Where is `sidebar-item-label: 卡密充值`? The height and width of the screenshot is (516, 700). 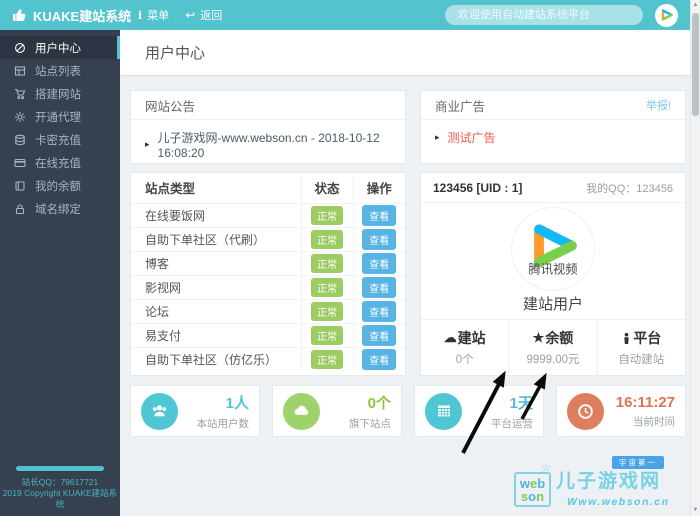 sidebar-item-label: 卡密充值 is located at coordinates (58, 140).